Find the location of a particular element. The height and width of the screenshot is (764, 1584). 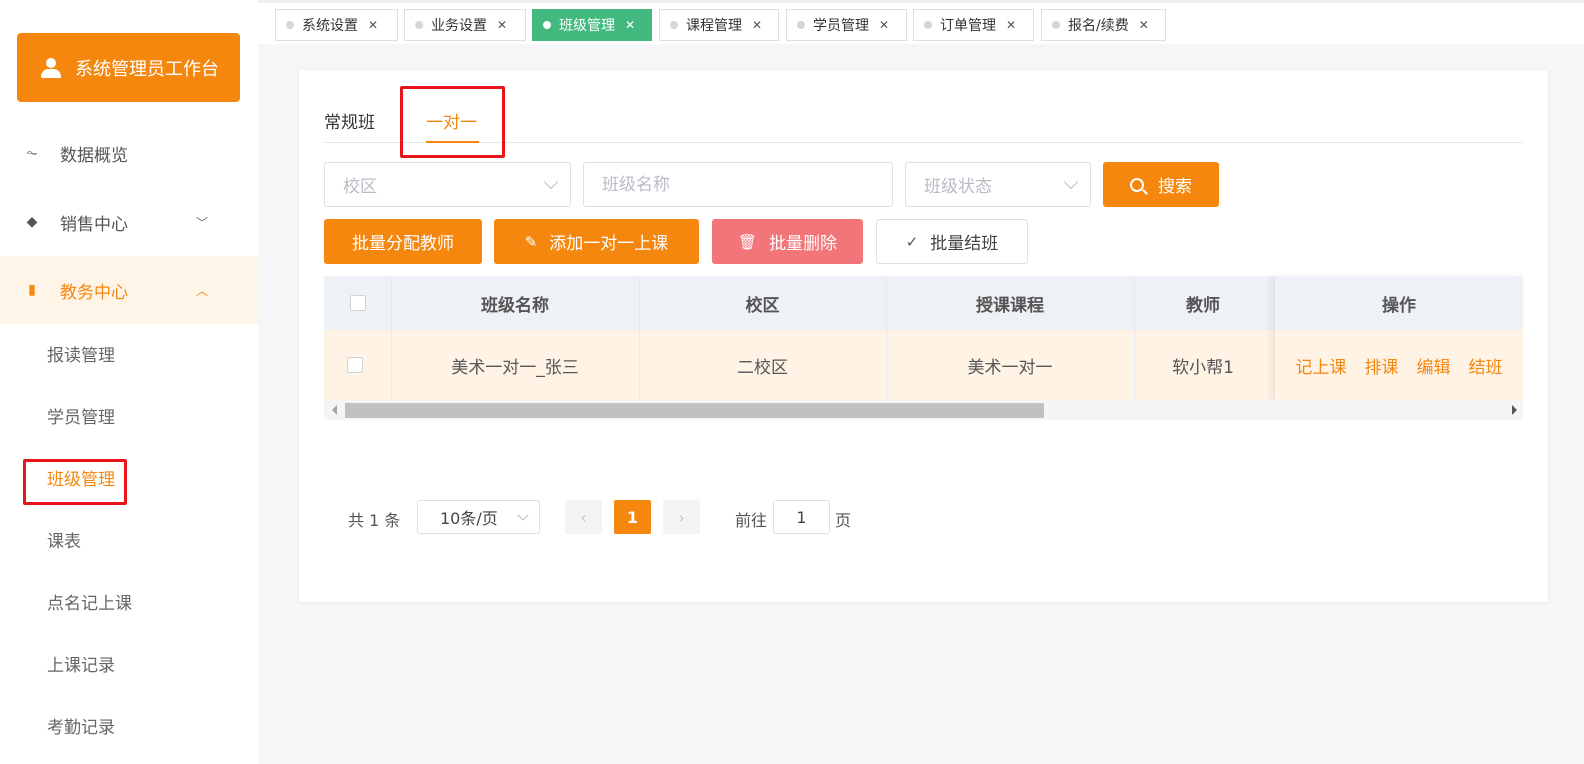

status-select: 班级状态 is located at coordinates (998, 184).